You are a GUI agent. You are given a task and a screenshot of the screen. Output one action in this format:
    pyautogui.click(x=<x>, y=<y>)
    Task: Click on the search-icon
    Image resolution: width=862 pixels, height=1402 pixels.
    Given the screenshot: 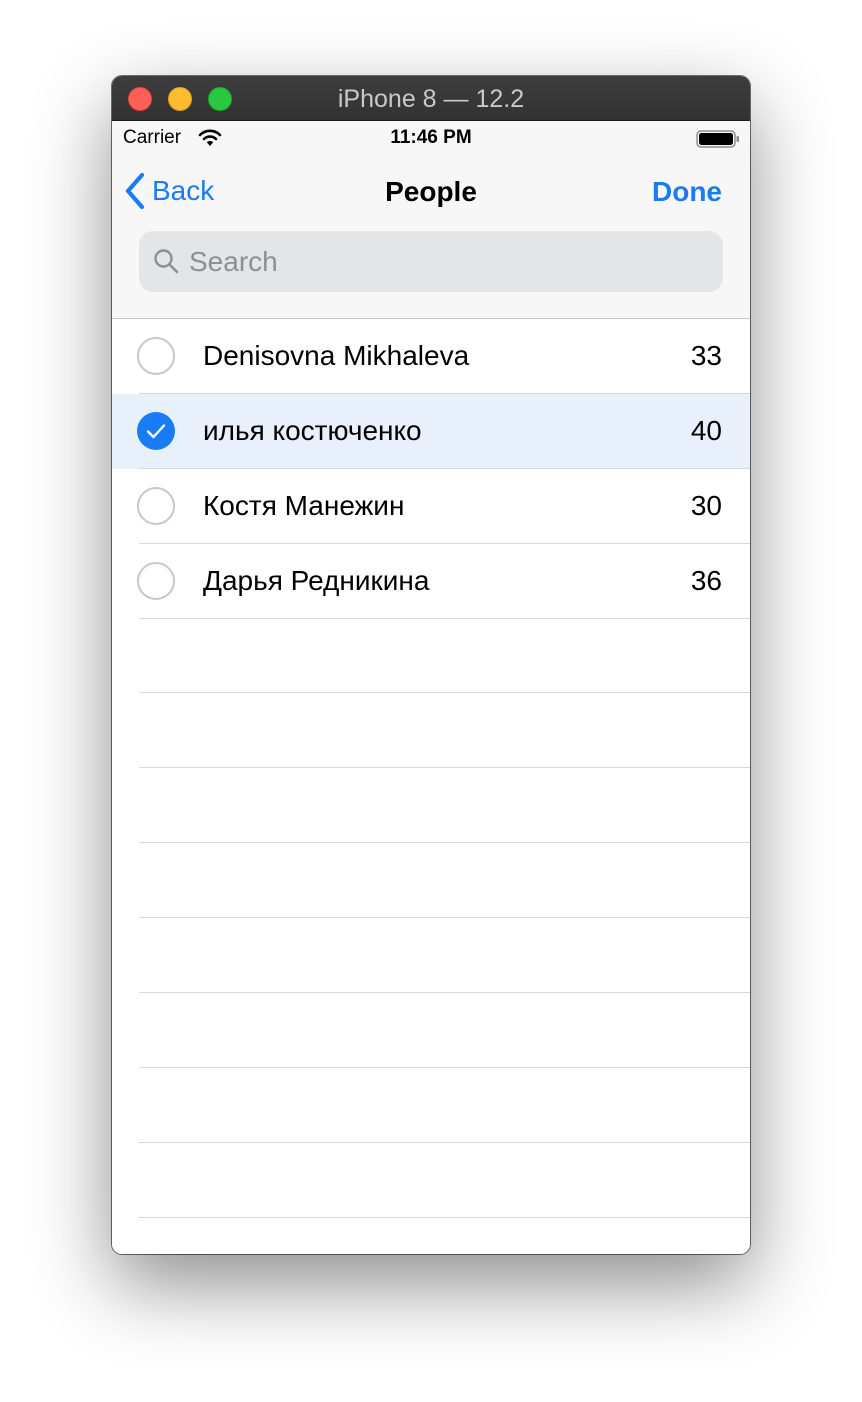 What is the action you would take?
    pyautogui.click(x=166, y=261)
    